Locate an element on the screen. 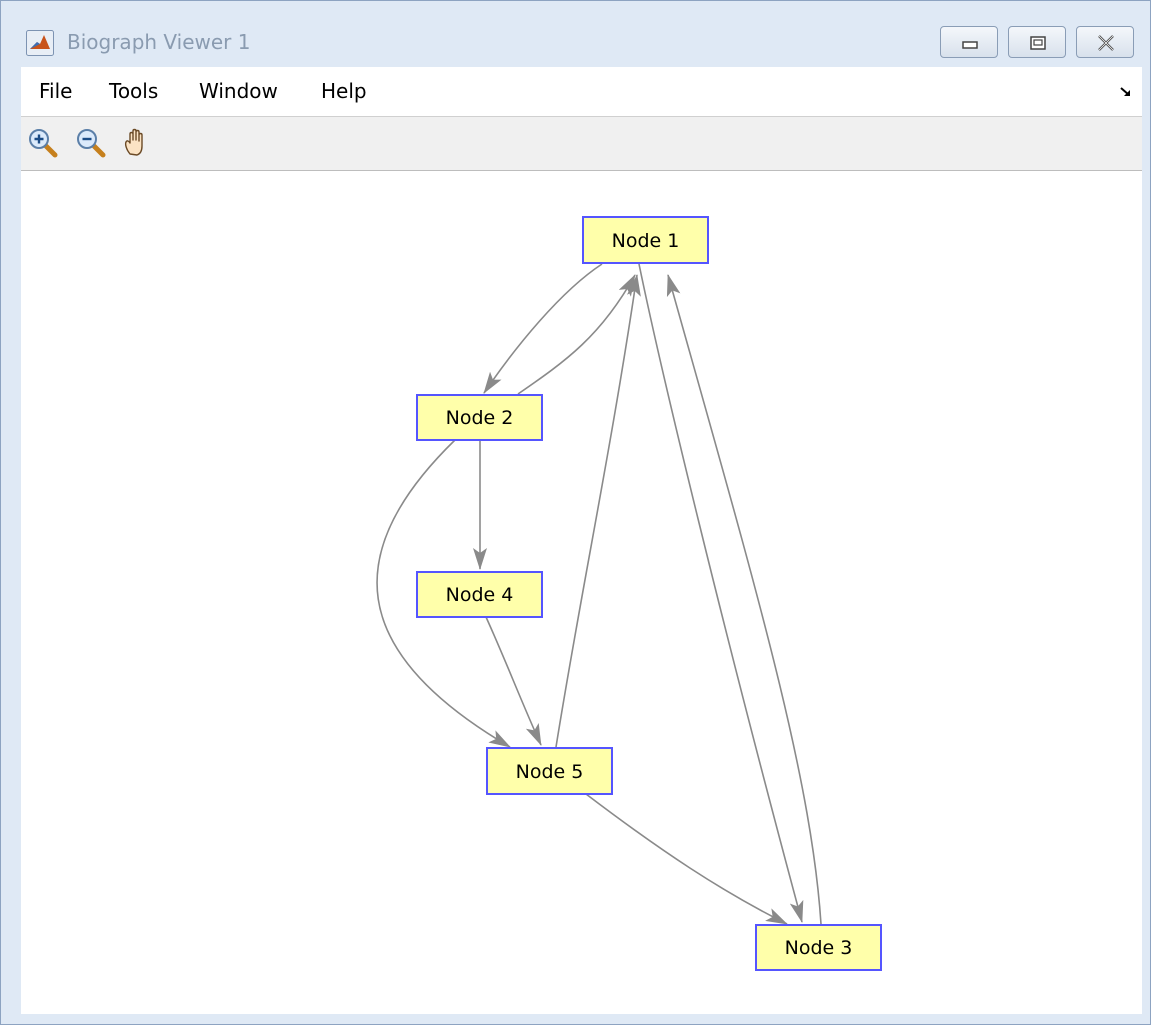 Image resolution: width=1151 pixels, height=1025 pixels. edge-node3-node1 is located at coordinates (744, 599).